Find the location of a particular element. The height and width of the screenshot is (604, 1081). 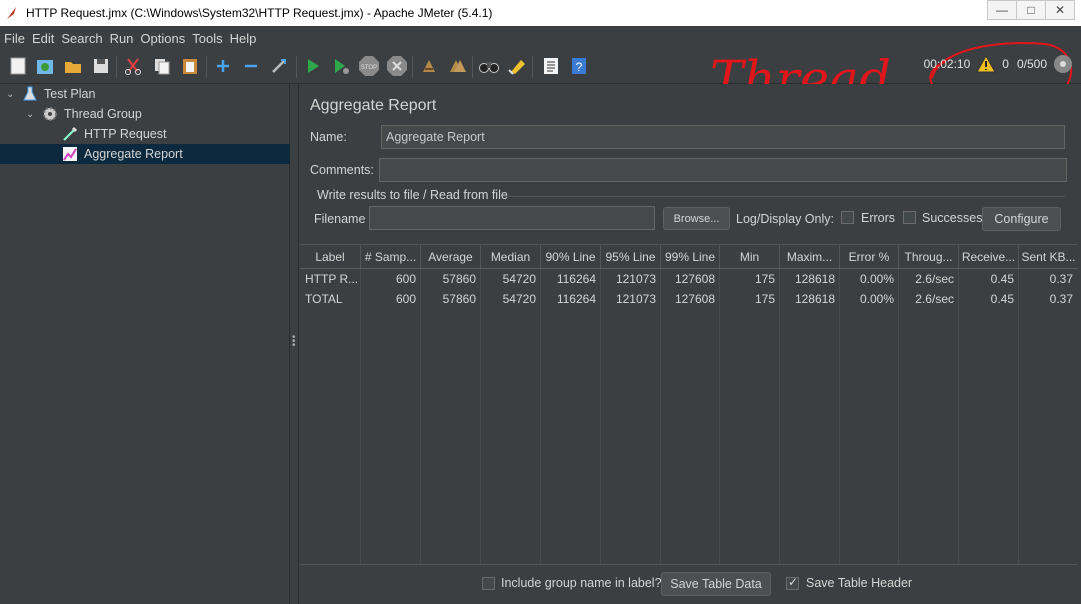

tree-label: Test Plan is located at coordinates (70, 94).